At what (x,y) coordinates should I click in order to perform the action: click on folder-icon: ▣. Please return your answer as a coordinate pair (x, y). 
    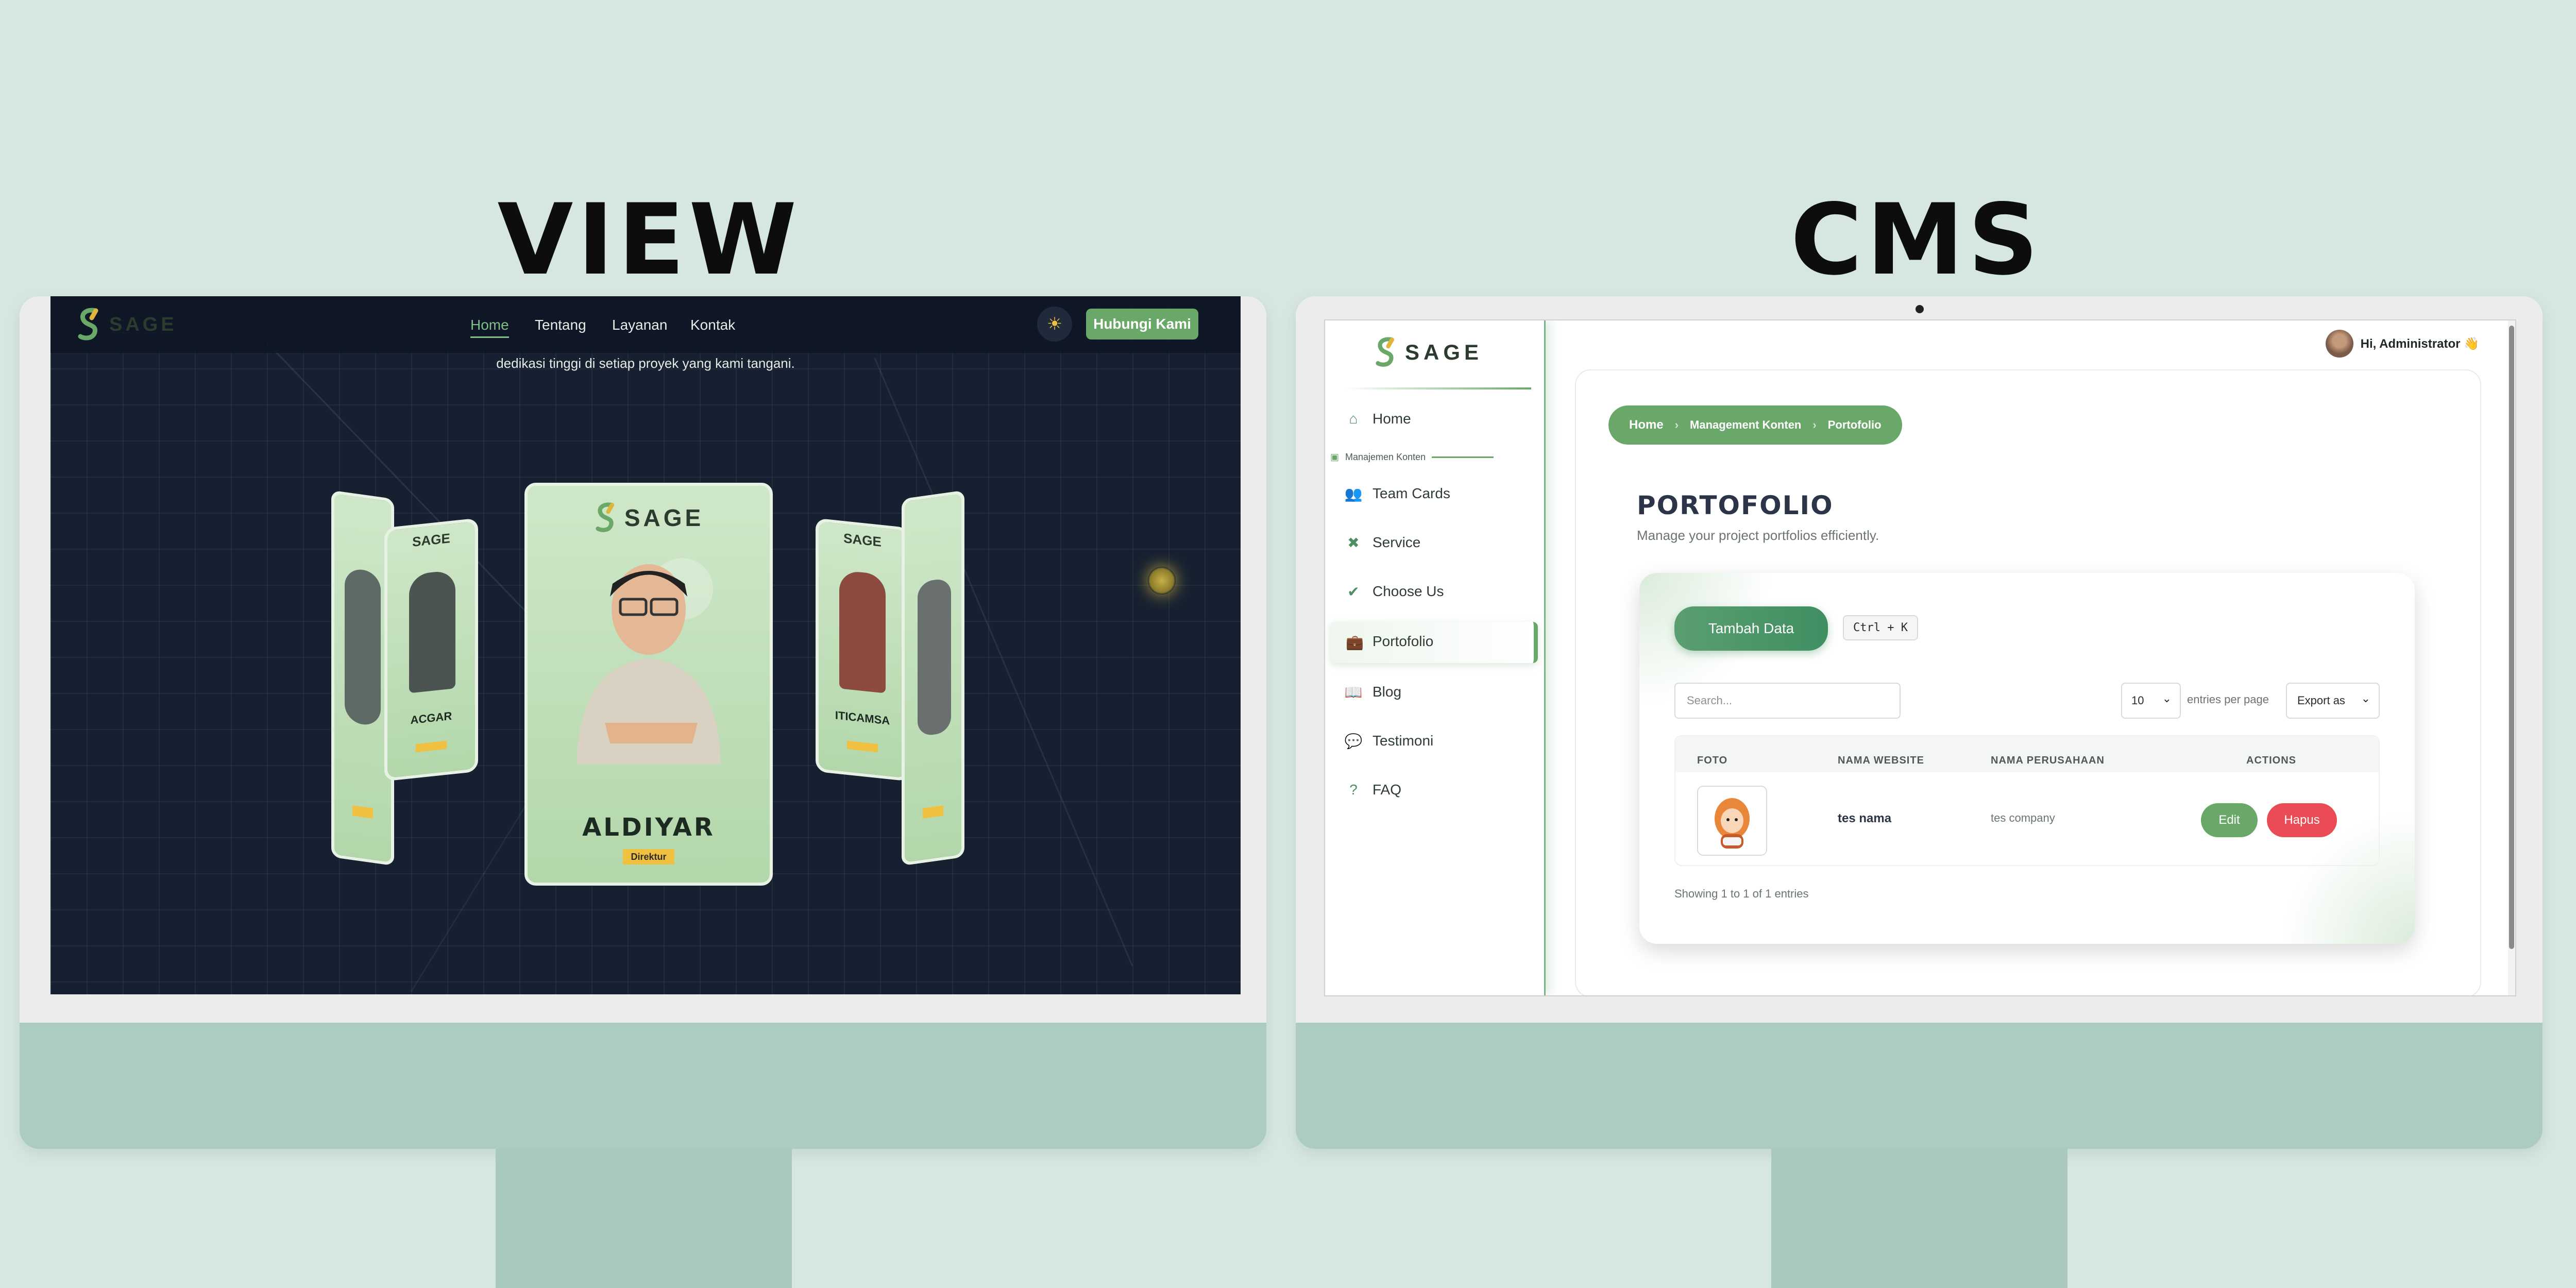
    Looking at the image, I should click on (1335, 457).